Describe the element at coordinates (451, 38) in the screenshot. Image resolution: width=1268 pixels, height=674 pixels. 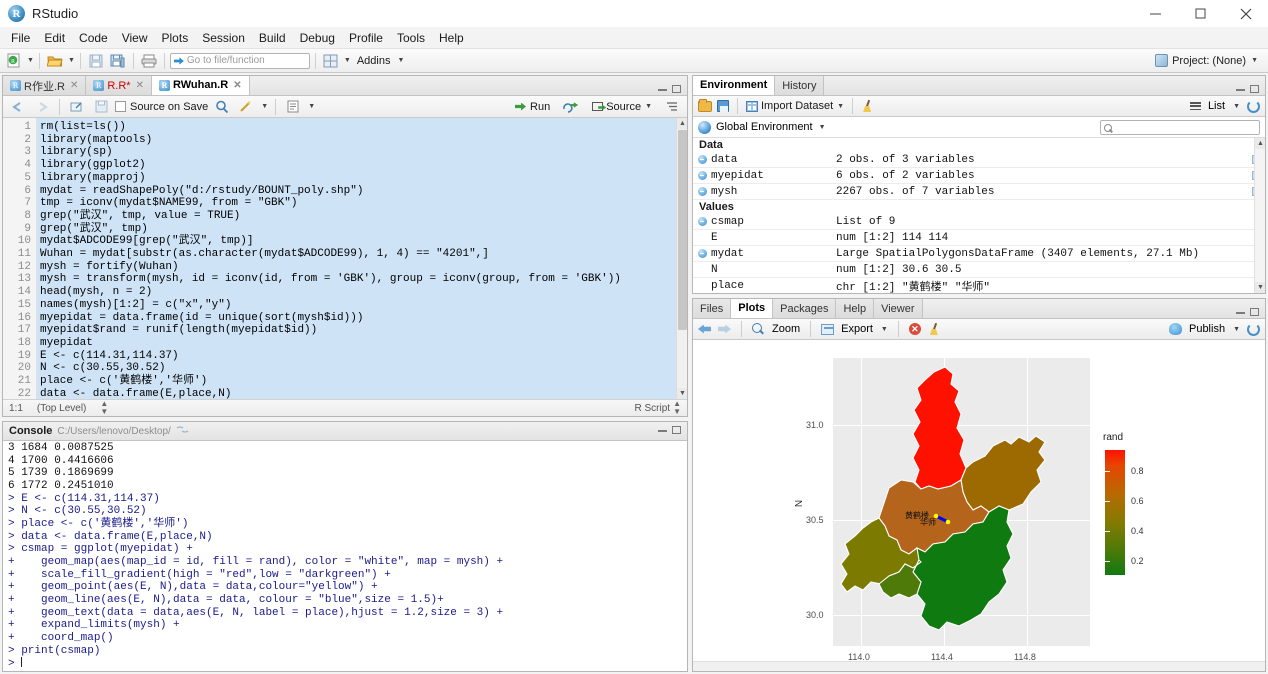
I see `menu-help: Help` at that location.